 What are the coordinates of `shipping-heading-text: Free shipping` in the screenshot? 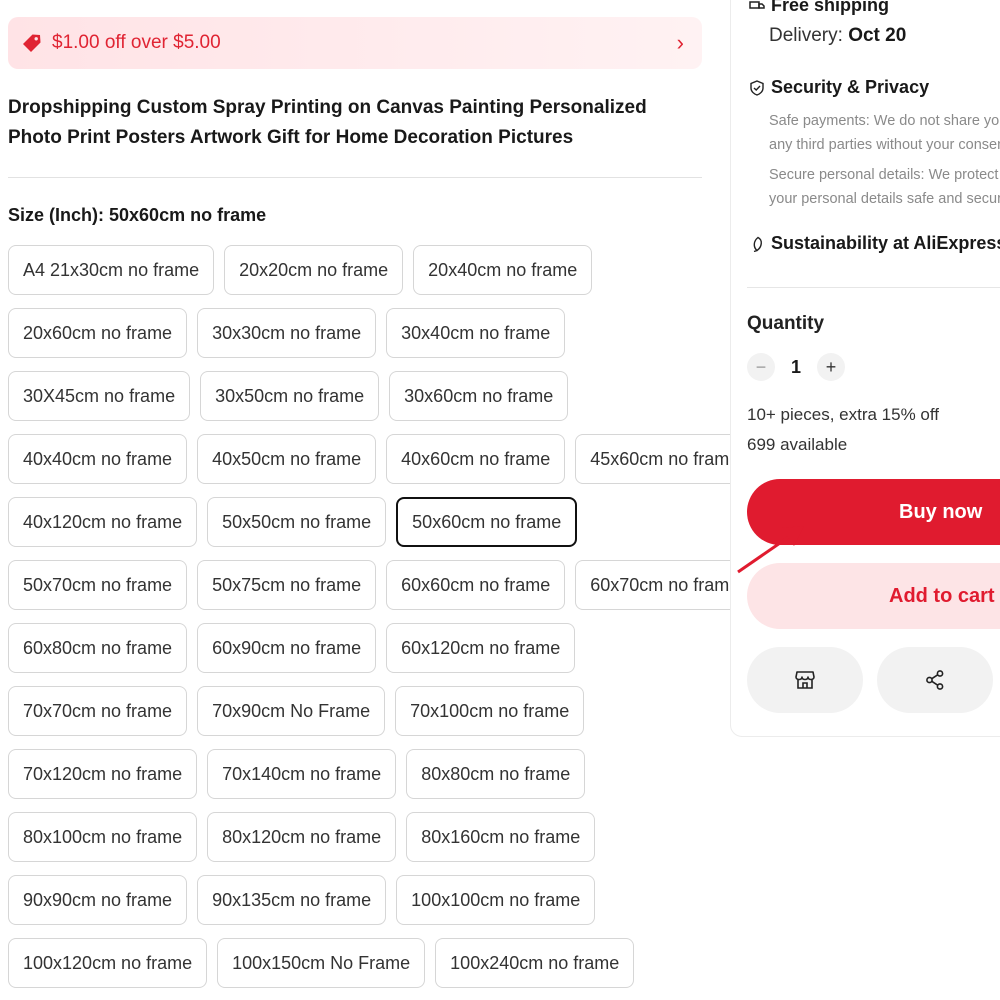 It's located at (830, 7).